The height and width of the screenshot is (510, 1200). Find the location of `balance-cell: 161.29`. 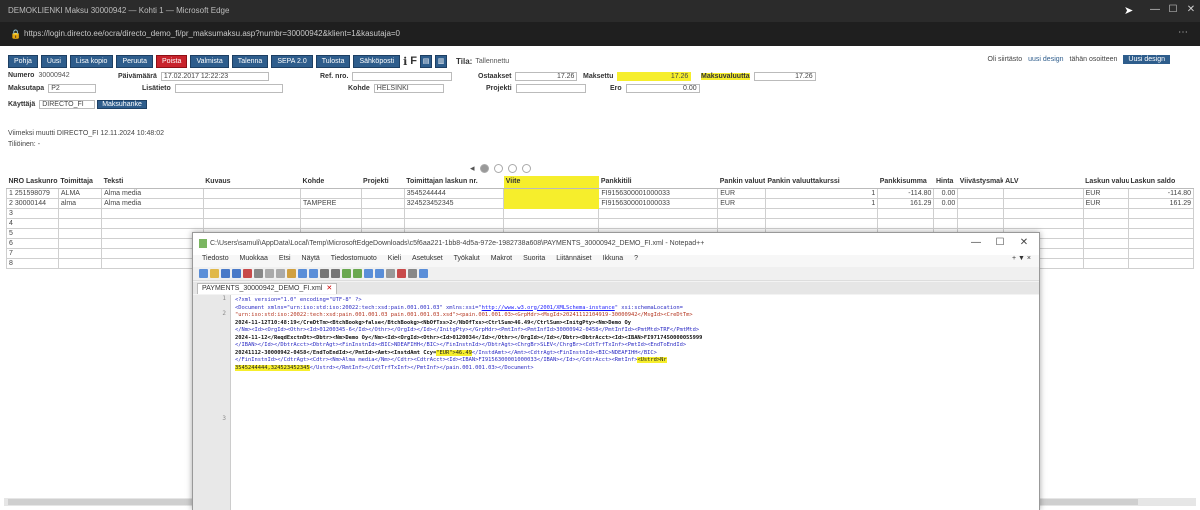

balance-cell: 161.29 is located at coordinates (1161, 203).